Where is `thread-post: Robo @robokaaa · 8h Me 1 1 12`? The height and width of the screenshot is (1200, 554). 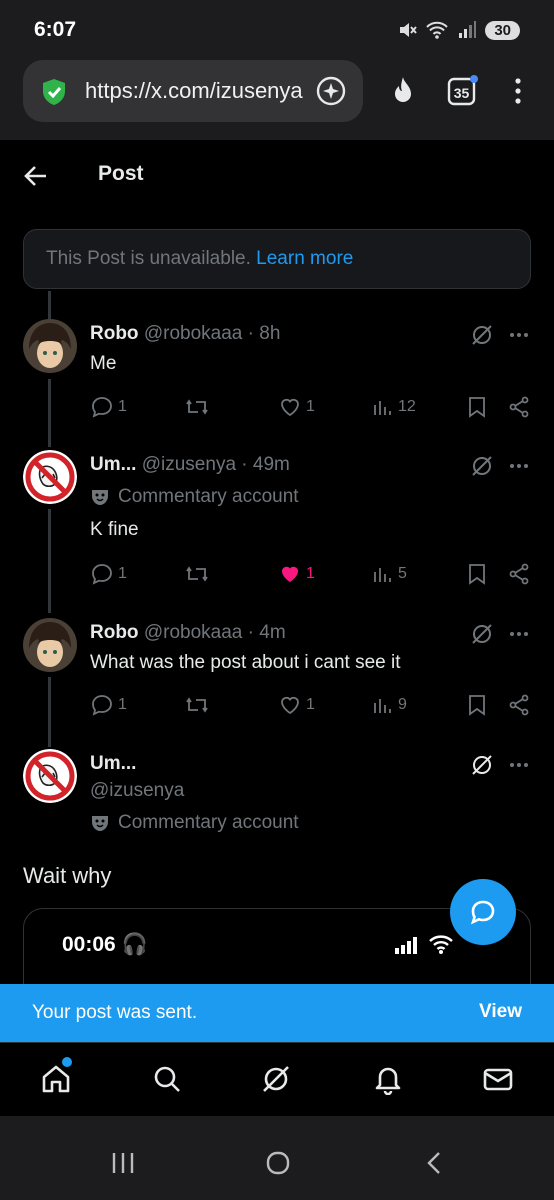 thread-post: Robo @robokaaa · 8h Me 1 1 12 is located at coordinates (277, 379).